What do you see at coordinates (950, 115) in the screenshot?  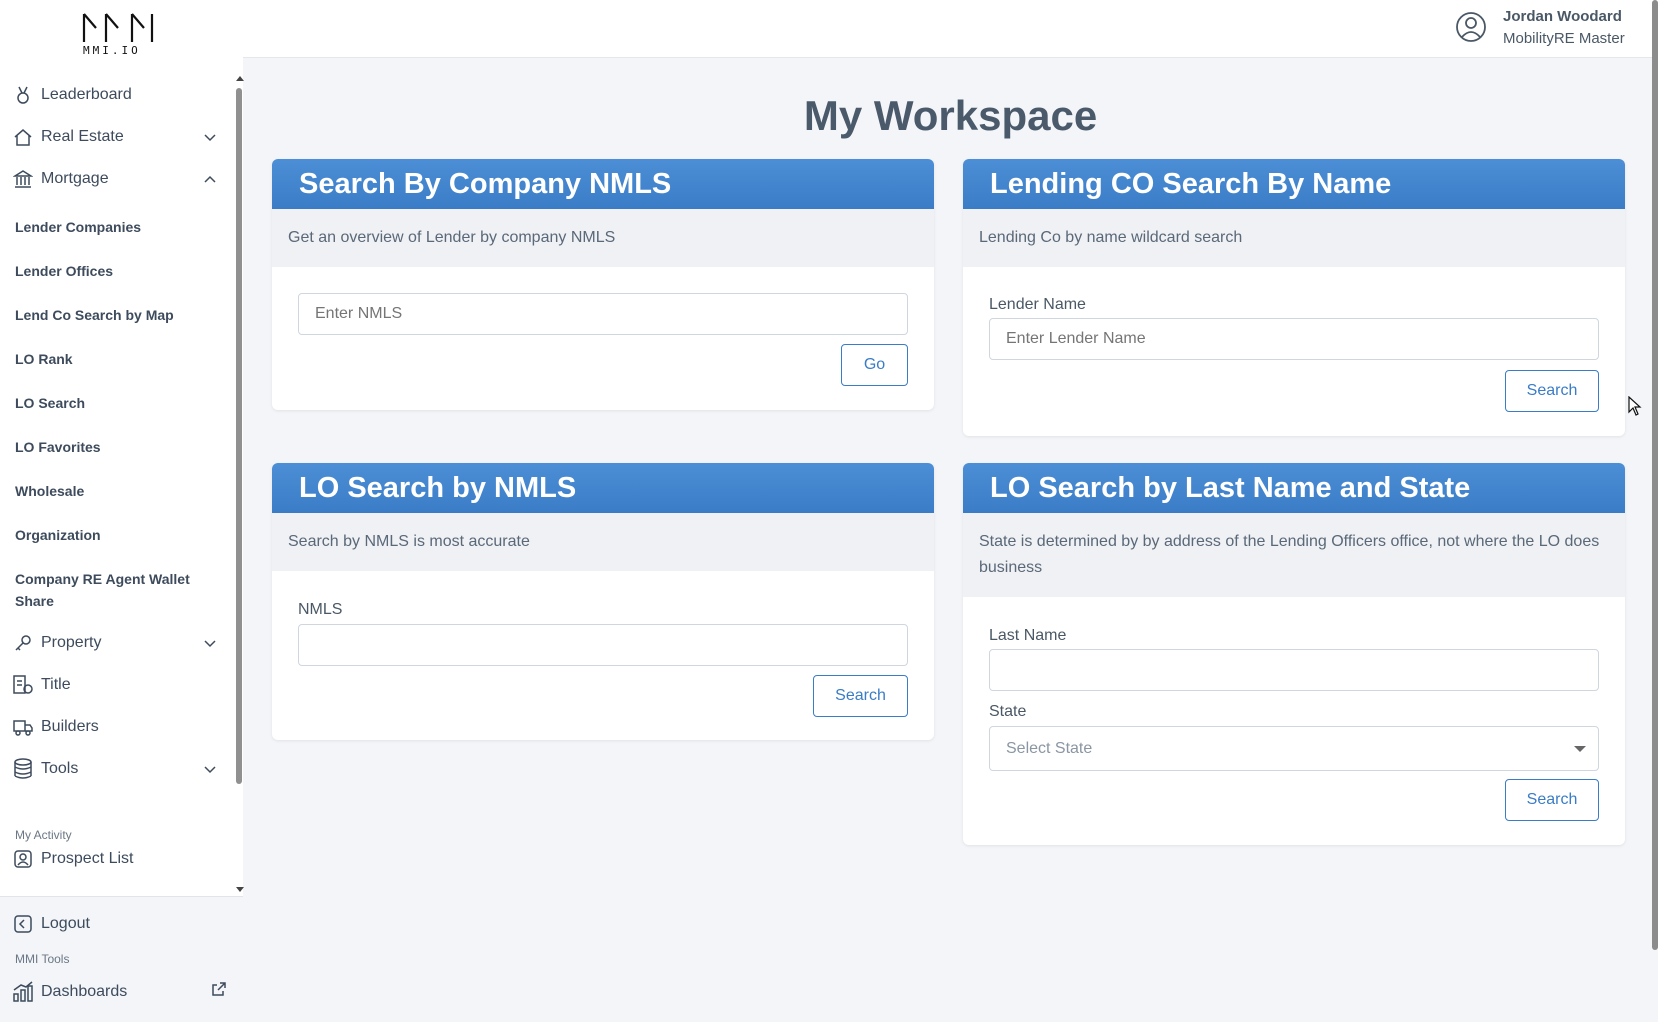 I see `page-title: My Workspace` at bounding box center [950, 115].